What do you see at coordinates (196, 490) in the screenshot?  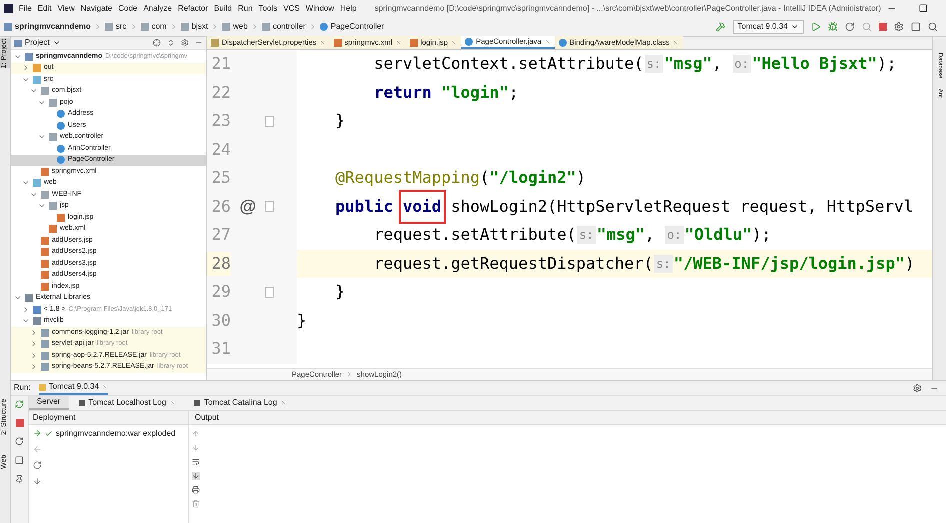 I see `print-icon` at bounding box center [196, 490].